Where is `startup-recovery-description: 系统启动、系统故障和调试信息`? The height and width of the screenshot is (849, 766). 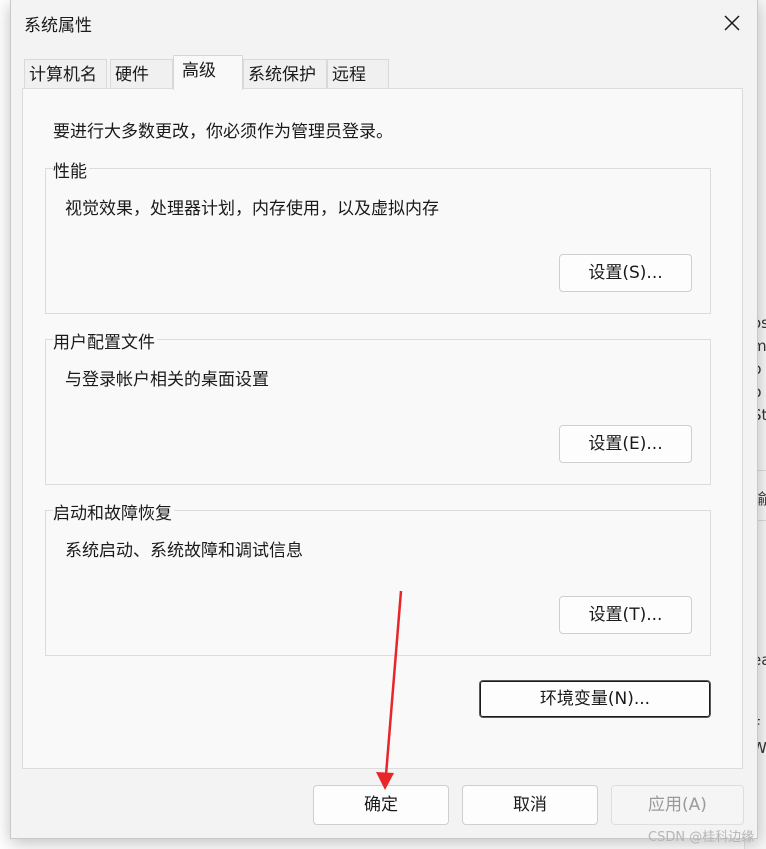 startup-recovery-description: 系统启动、系统故障和调试信息 is located at coordinates (184, 551).